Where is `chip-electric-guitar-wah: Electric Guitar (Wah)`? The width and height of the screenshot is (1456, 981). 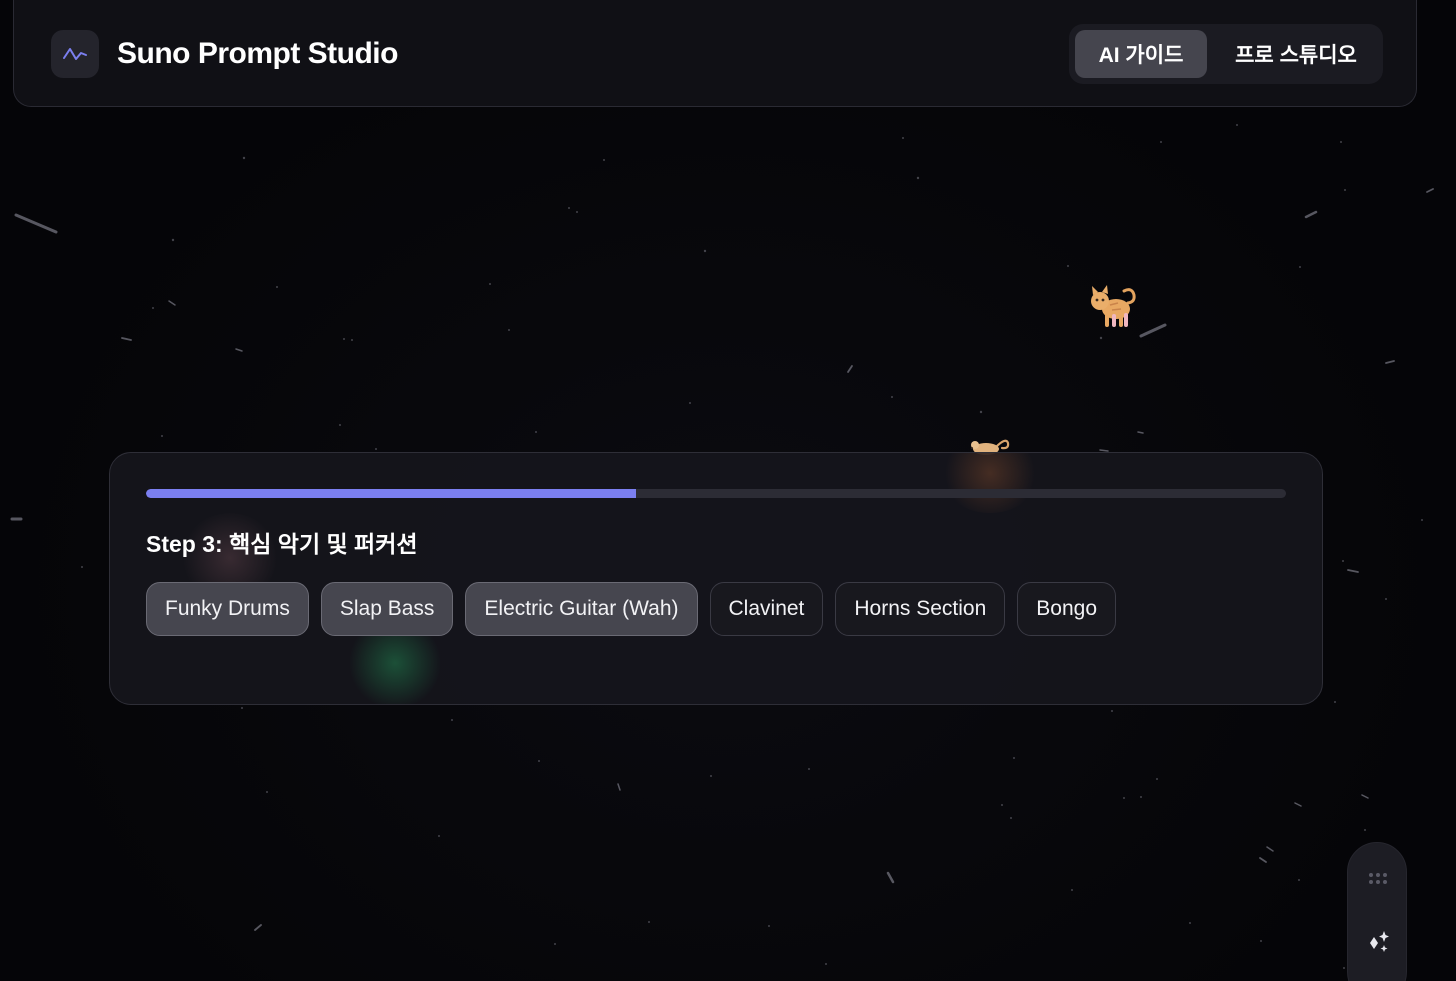 chip-electric-guitar-wah: Electric Guitar (Wah) is located at coordinates (581, 609).